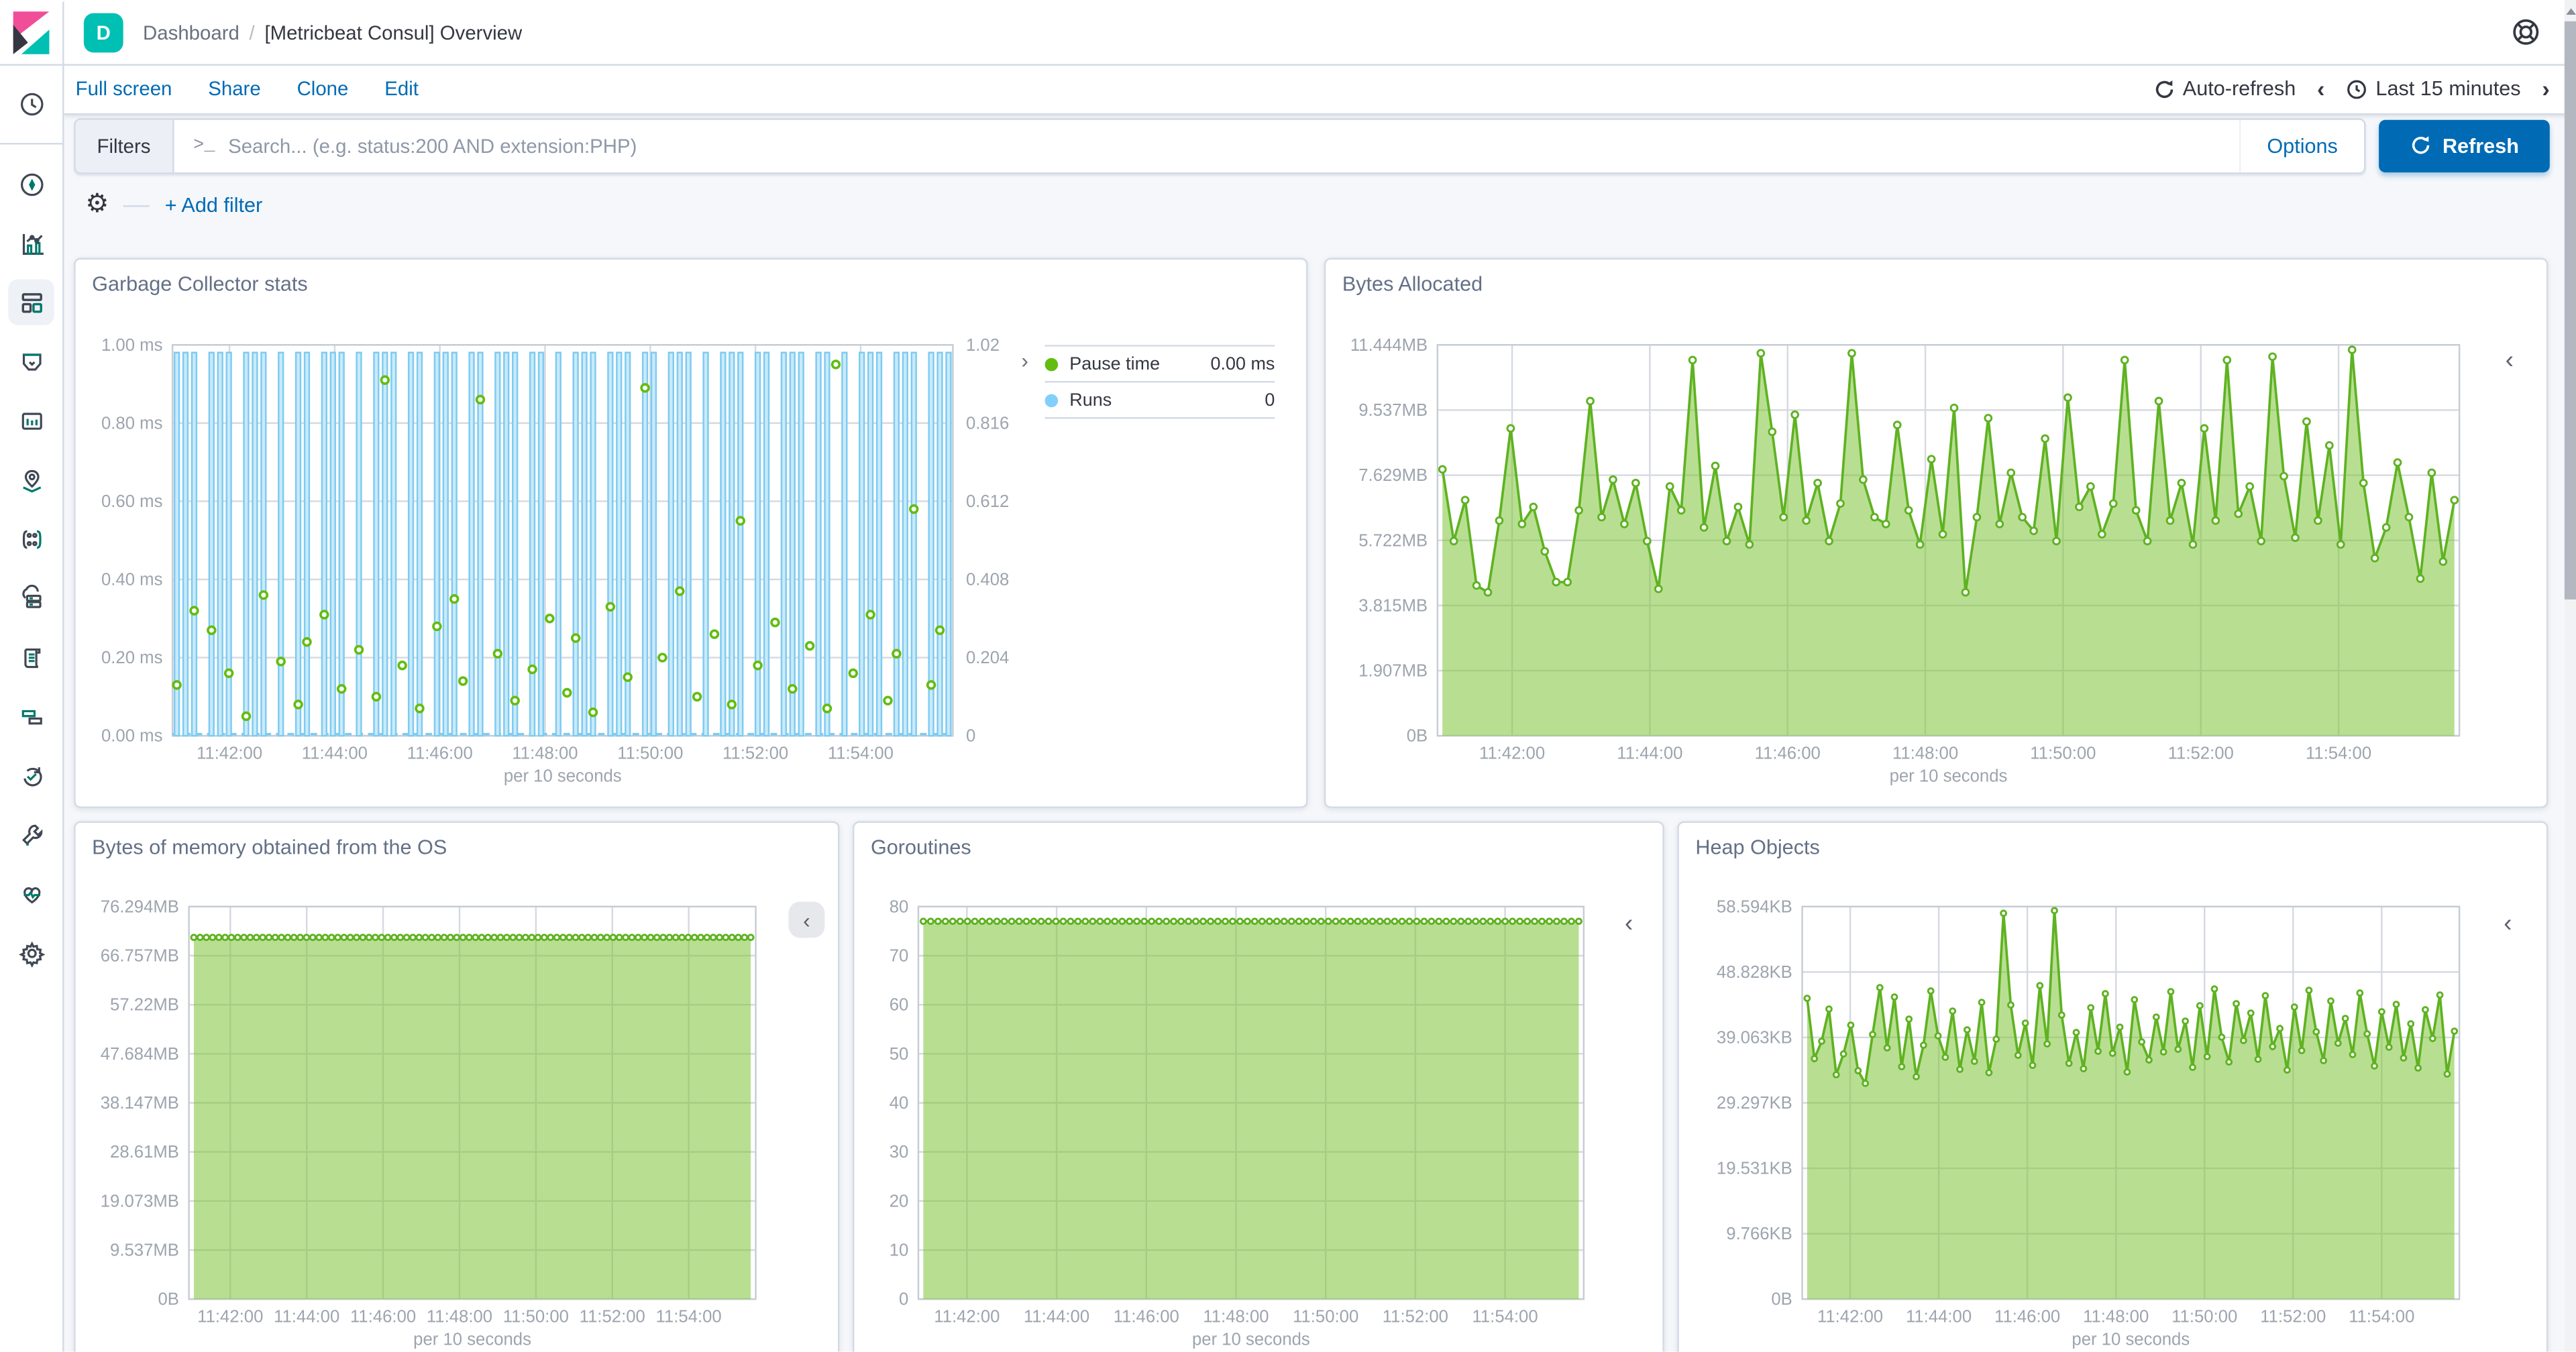 The image size is (2576, 1352). I want to click on svg-text: 0.00 ms, so click(131, 736).